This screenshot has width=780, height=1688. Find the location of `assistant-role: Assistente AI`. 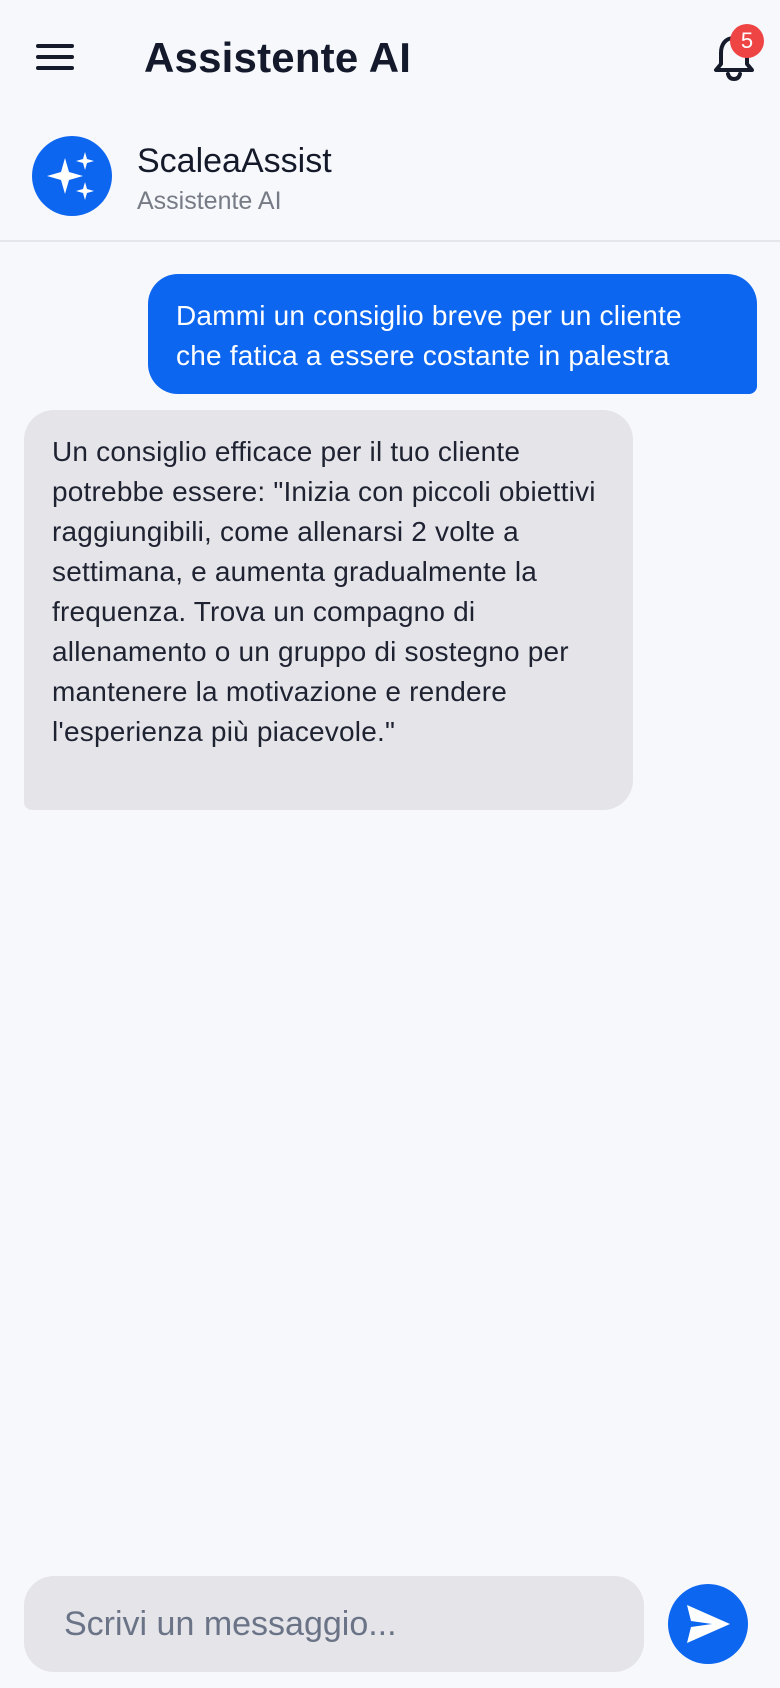

assistant-role: Assistente AI is located at coordinates (209, 201).